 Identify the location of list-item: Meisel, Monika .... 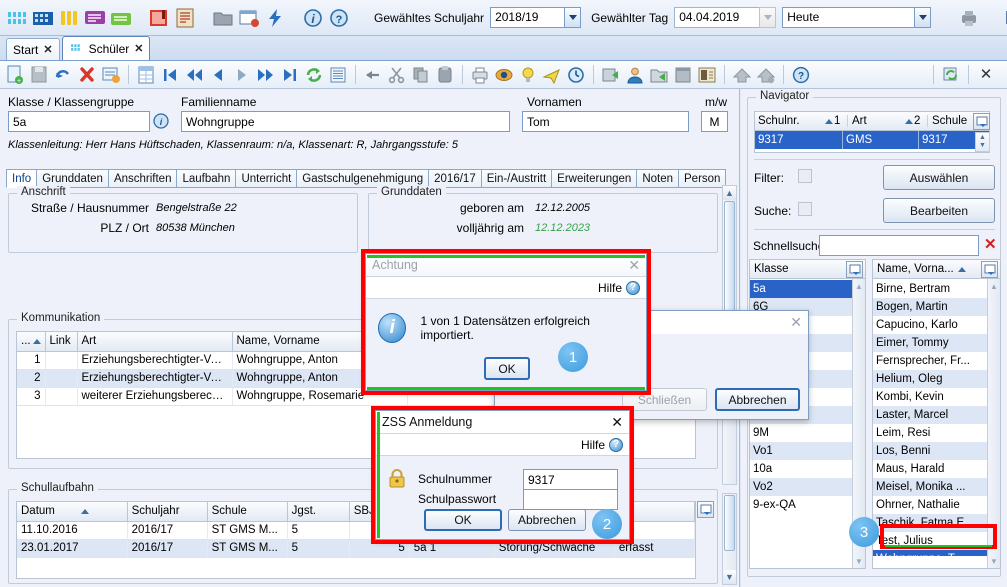
(930, 487).